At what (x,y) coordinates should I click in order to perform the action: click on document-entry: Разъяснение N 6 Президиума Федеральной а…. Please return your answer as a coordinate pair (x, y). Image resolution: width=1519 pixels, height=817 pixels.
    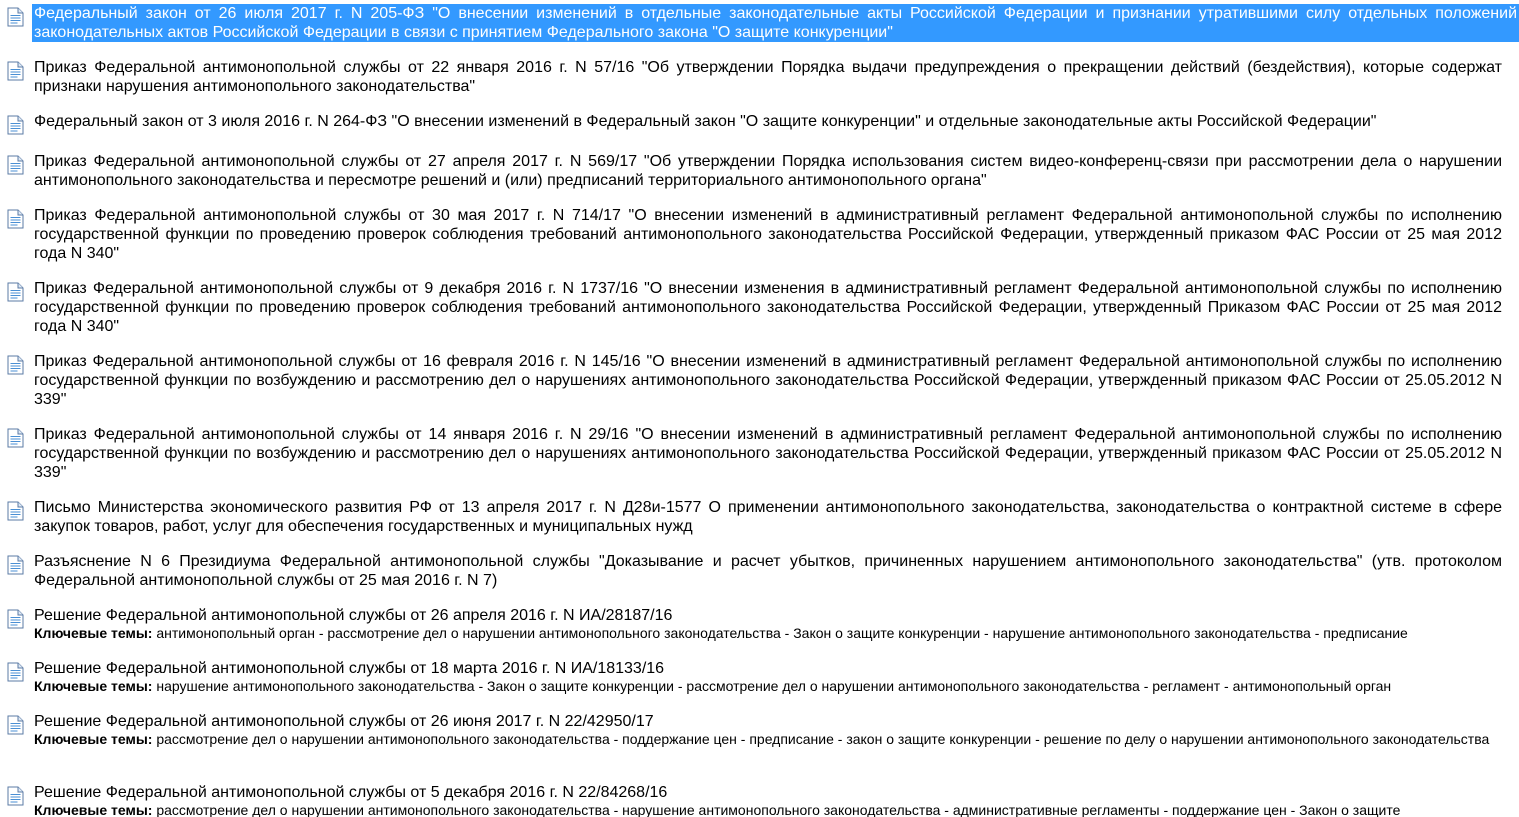
    Looking at the image, I should click on (768, 571).